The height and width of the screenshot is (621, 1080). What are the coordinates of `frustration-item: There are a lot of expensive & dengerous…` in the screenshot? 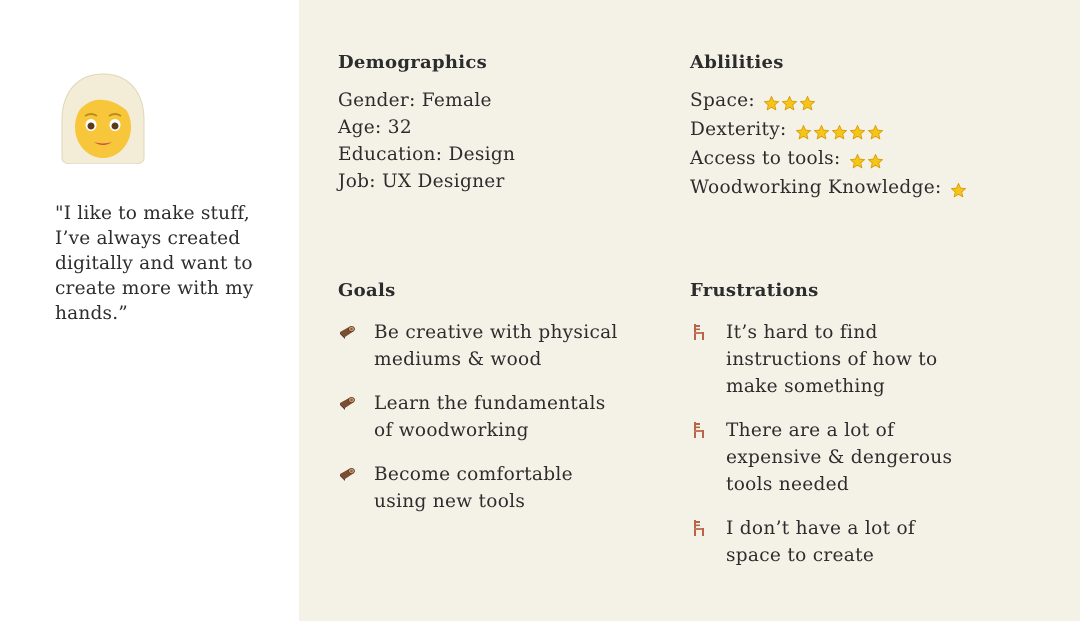 It's located at (830, 457).